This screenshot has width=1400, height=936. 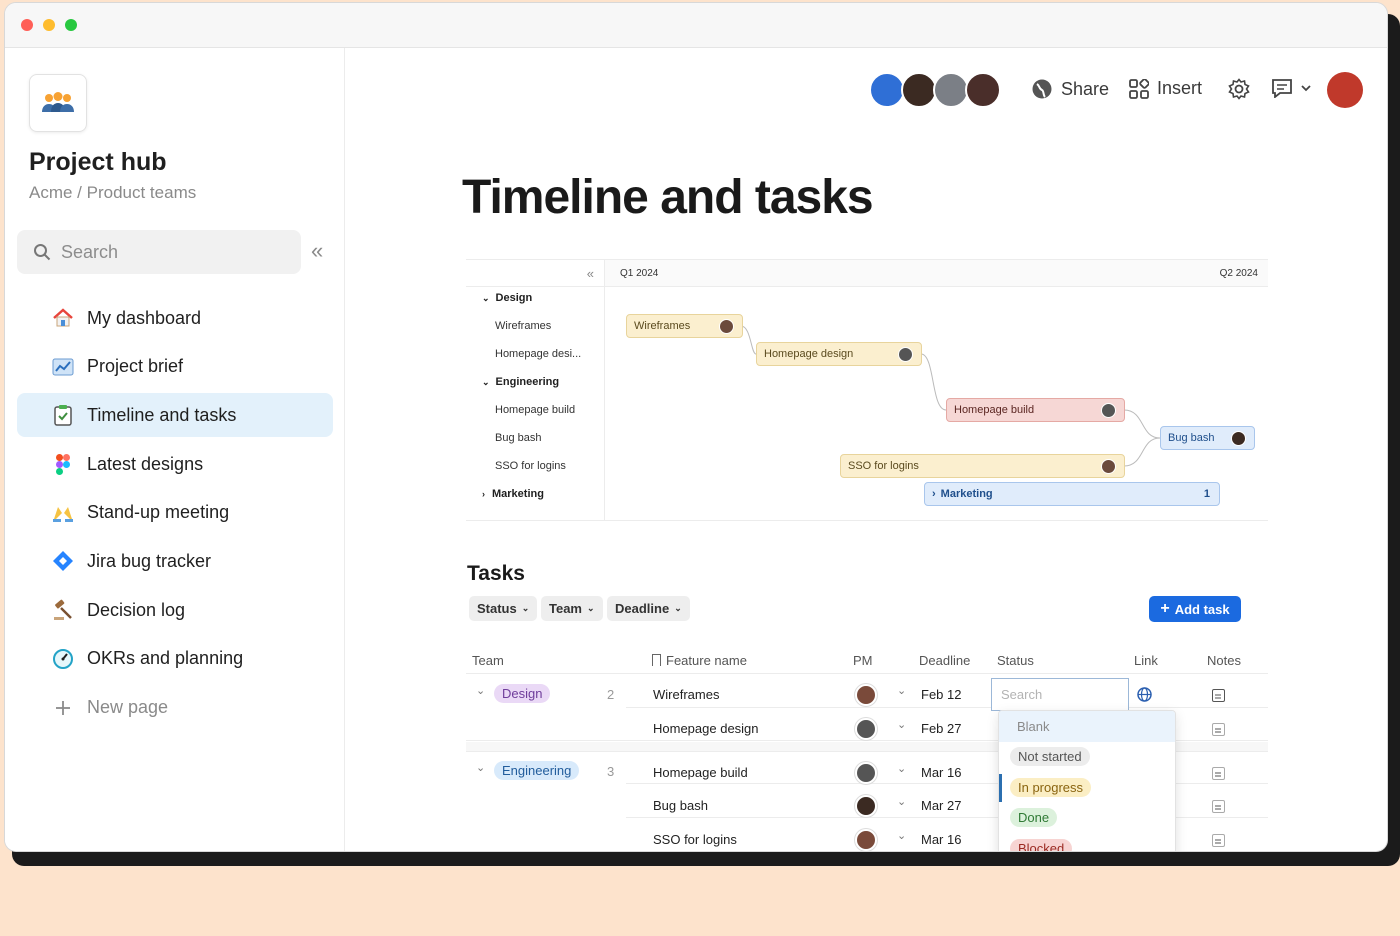 What do you see at coordinates (1087, 818) in the screenshot?
I see `status-option-done: Done` at bounding box center [1087, 818].